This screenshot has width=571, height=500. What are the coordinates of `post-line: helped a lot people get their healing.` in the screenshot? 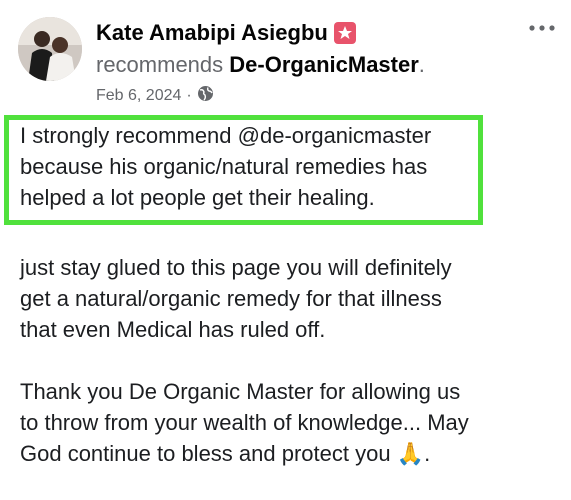 It's located at (197, 197).